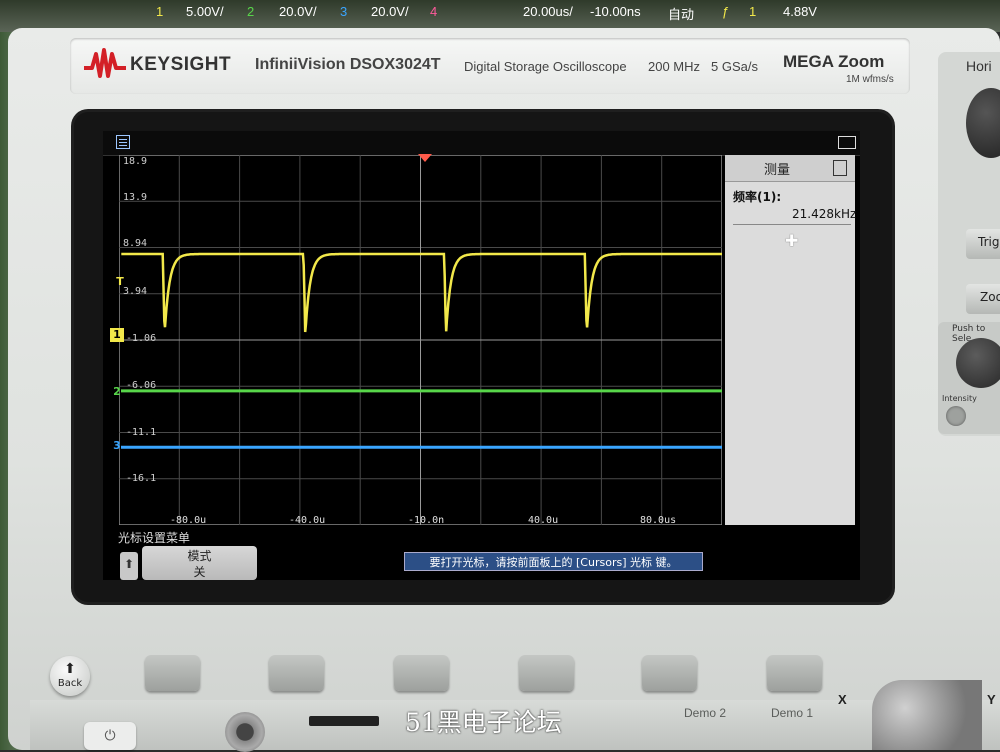 This screenshot has height=752, width=1000. I want to click on trigger-position-icon, so click(425, 158).